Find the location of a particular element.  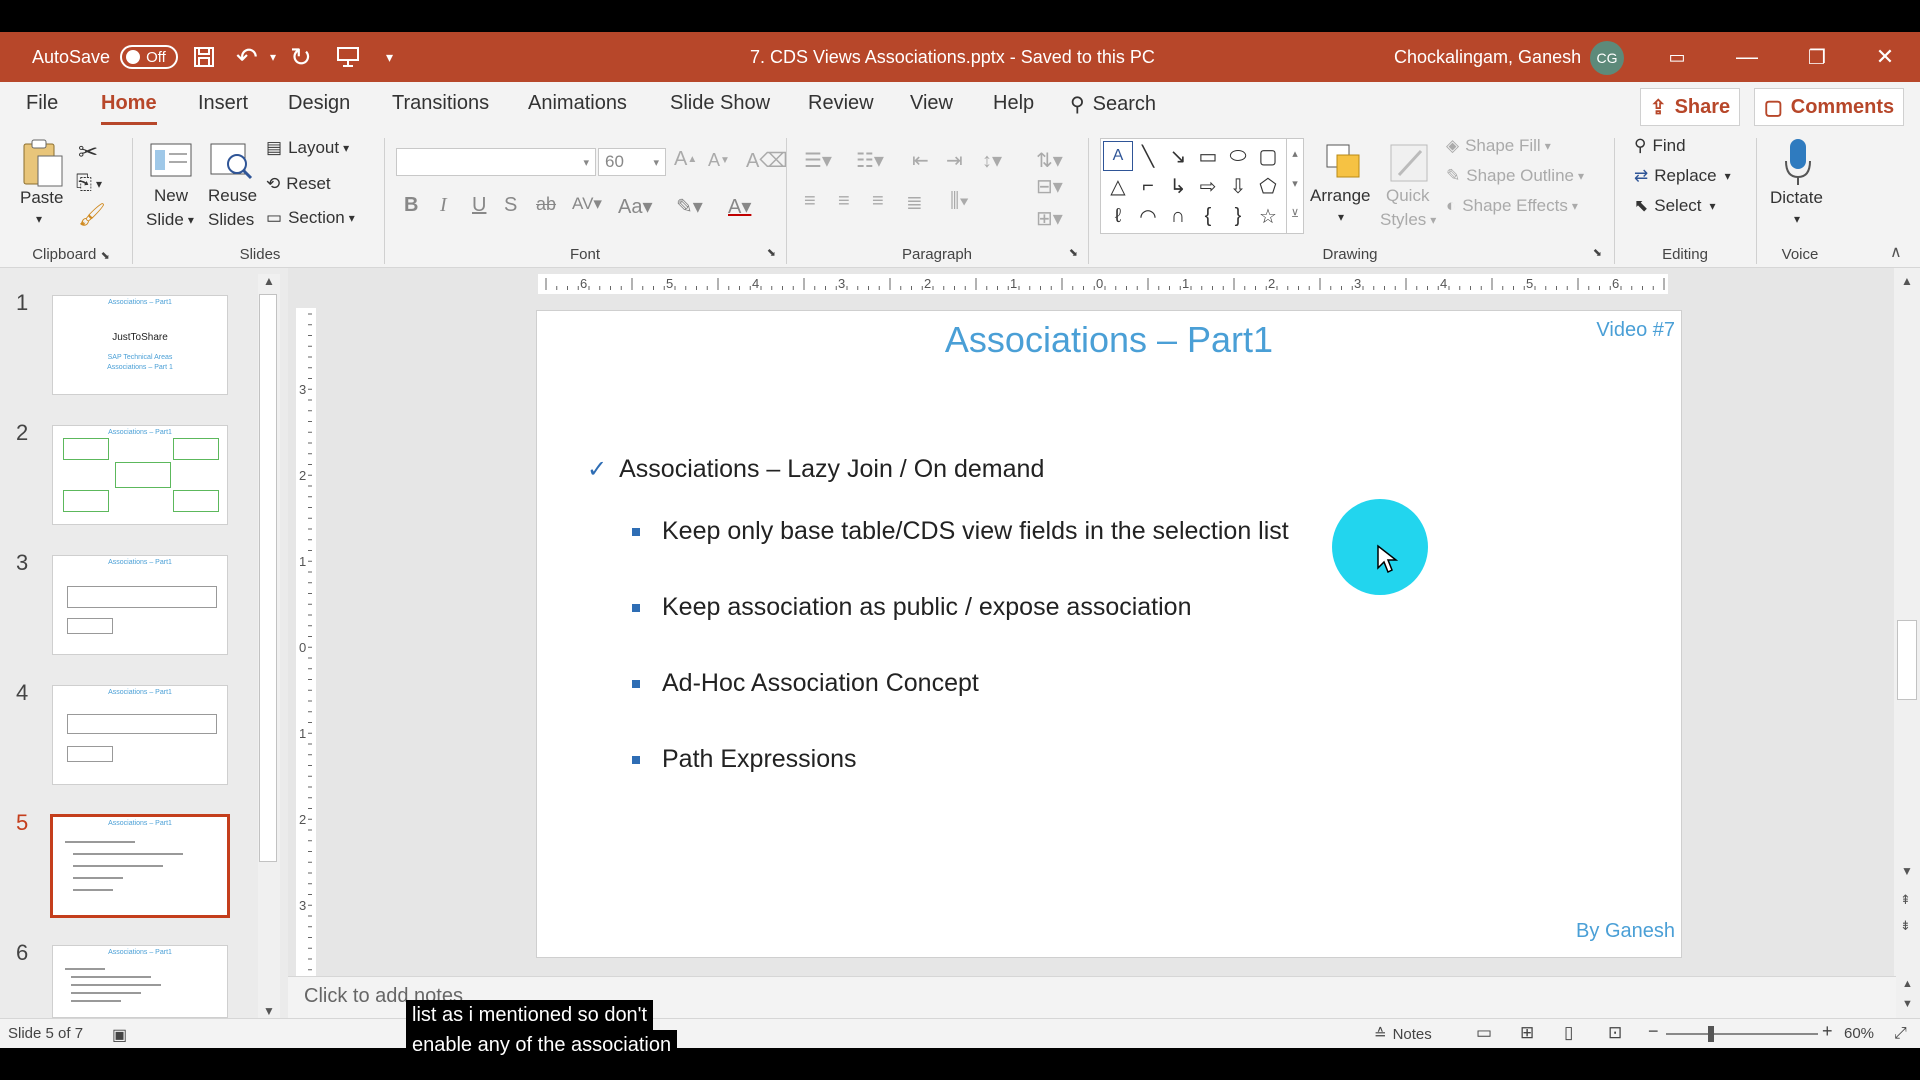

quick-styles-button: Styles ▾ is located at coordinates (1408, 220).